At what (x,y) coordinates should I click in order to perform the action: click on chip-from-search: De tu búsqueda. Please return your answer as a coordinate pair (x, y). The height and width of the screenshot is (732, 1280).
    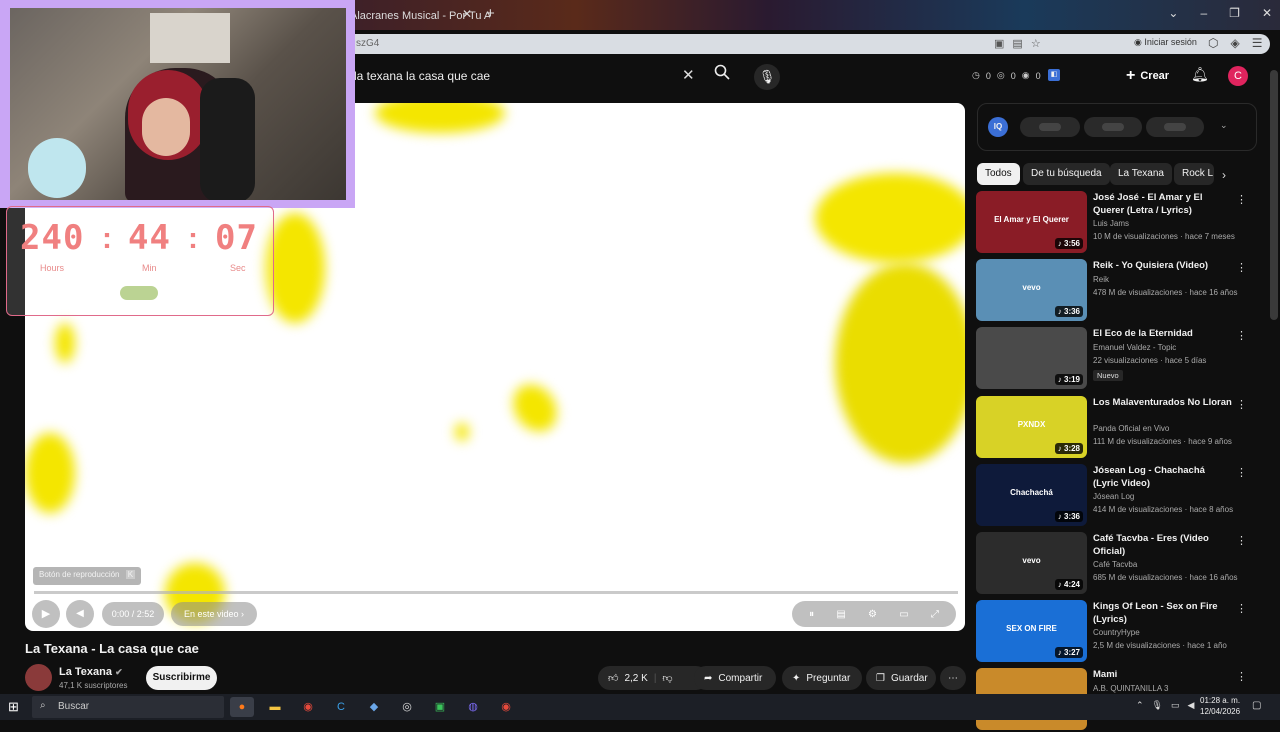
    Looking at the image, I should click on (1066, 174).